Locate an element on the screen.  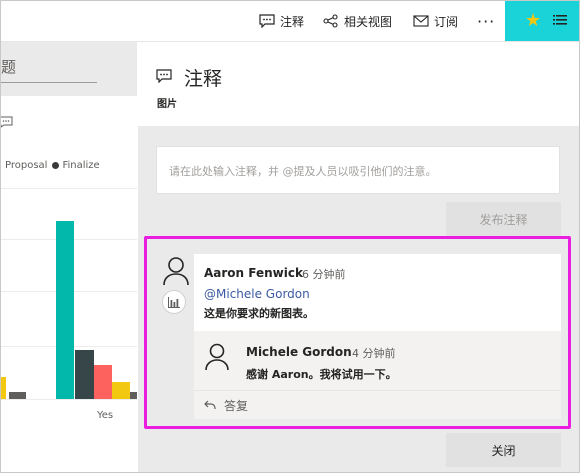
related-views-button: 相关视图 is located at coordinates (357, 21).